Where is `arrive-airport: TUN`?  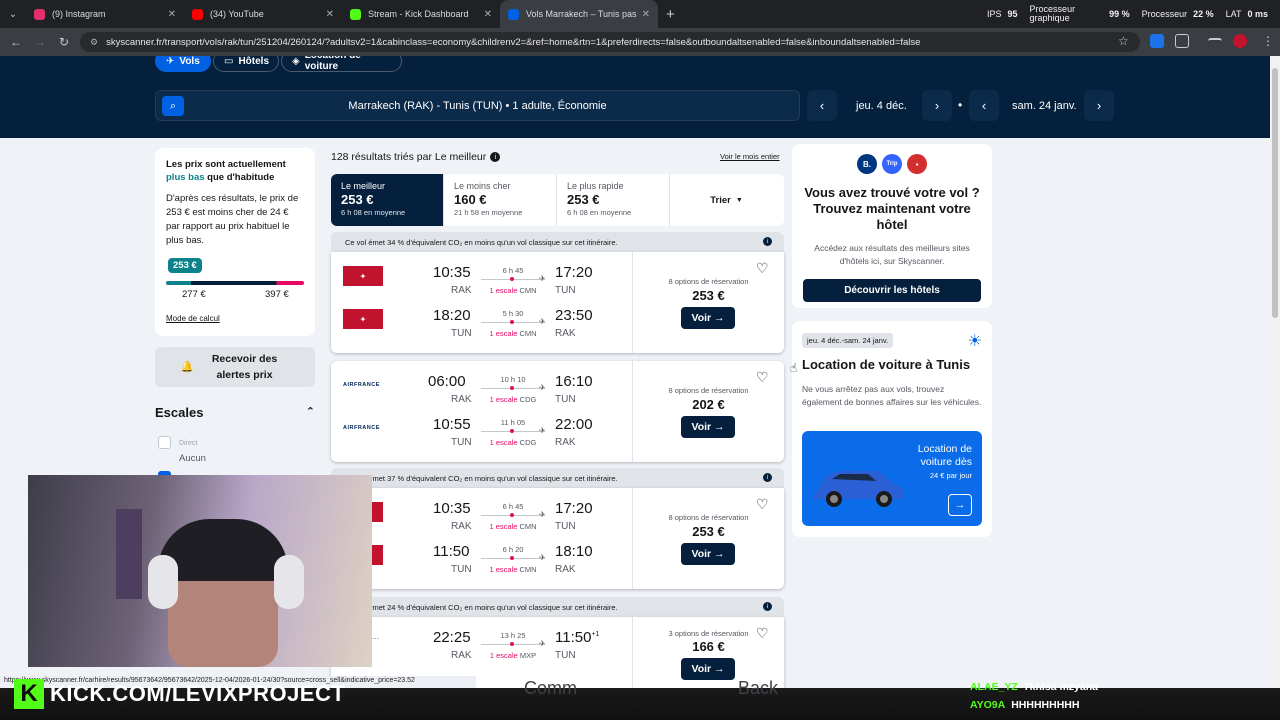
arrive-airport: TUN is located at coordinates (565, 655).